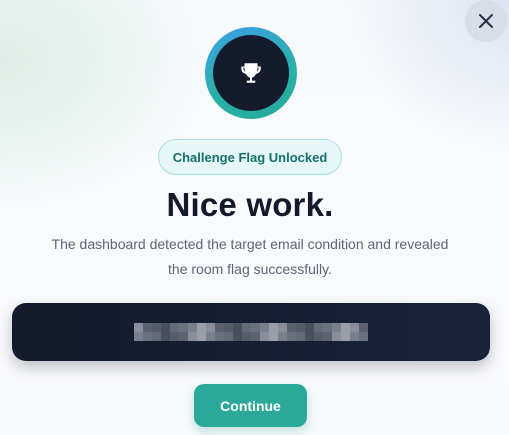 This screenshot has width=509, height=435. I want to click on flag-display, so click(251, 332).